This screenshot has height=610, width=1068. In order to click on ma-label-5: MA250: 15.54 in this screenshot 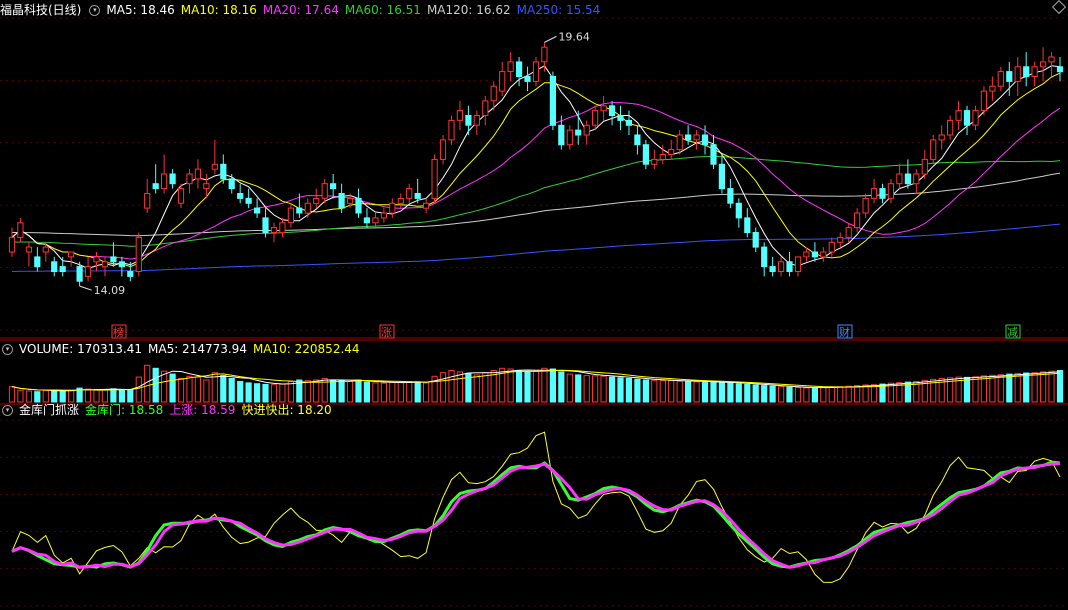, I will do `click(558, 10)`.